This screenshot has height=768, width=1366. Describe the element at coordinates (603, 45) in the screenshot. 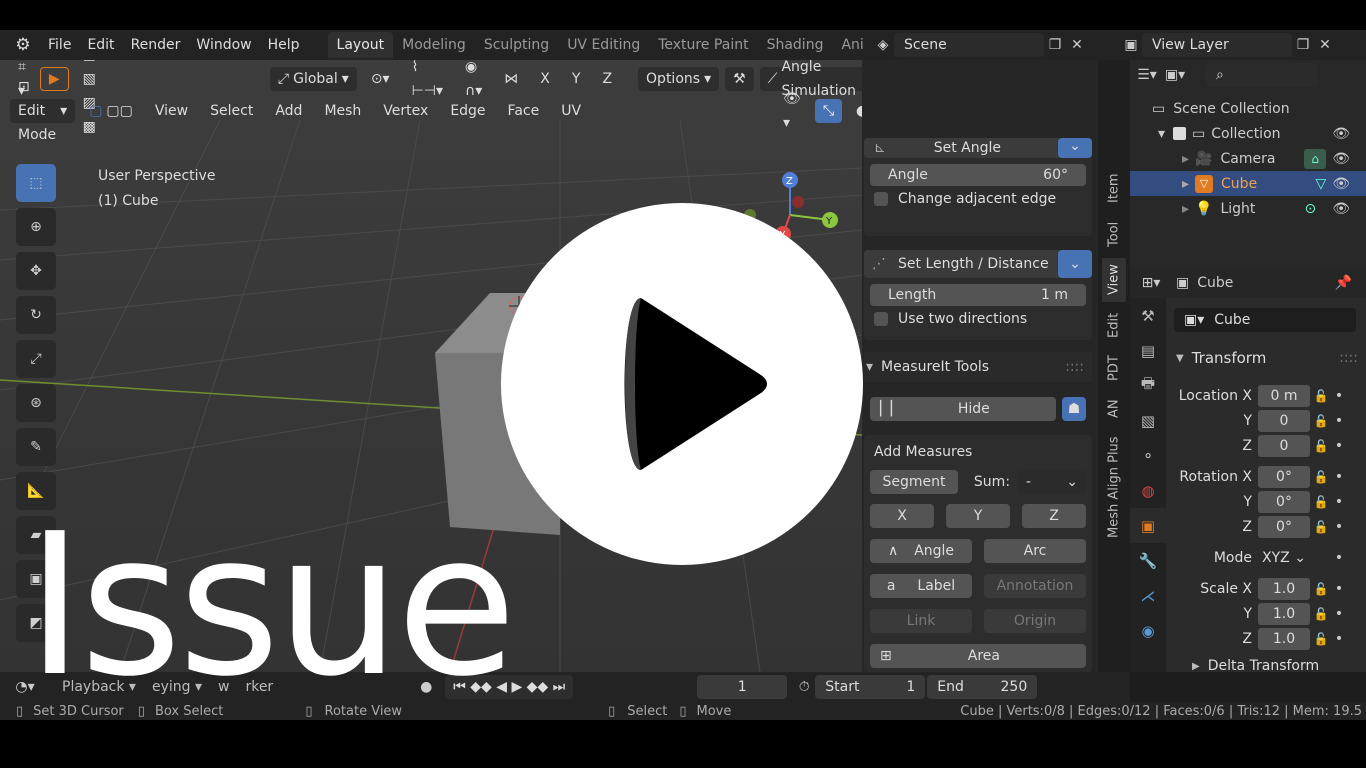

I see `tab-uv-editing: UV Editing` at that location.